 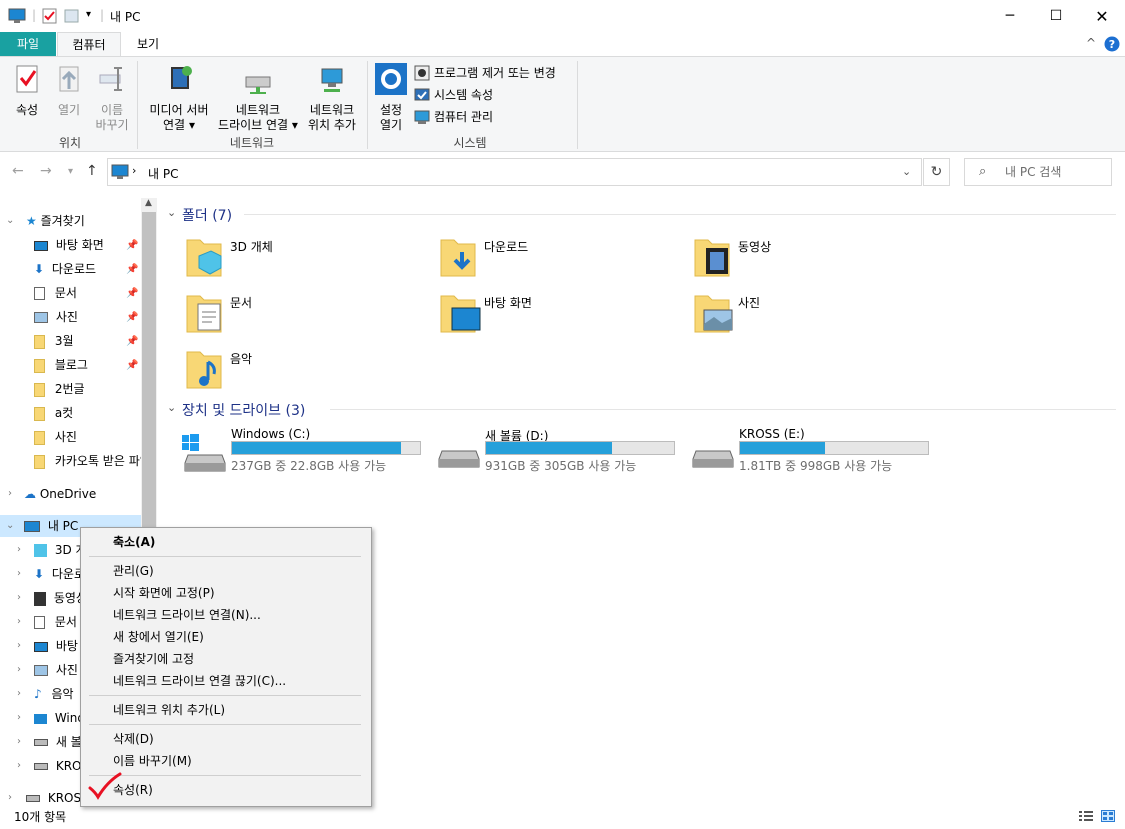 What do you see at coordinates (1010, 16) in the screenshot?
I see `minimize-button: ─` at bounding box center [1010, 16].